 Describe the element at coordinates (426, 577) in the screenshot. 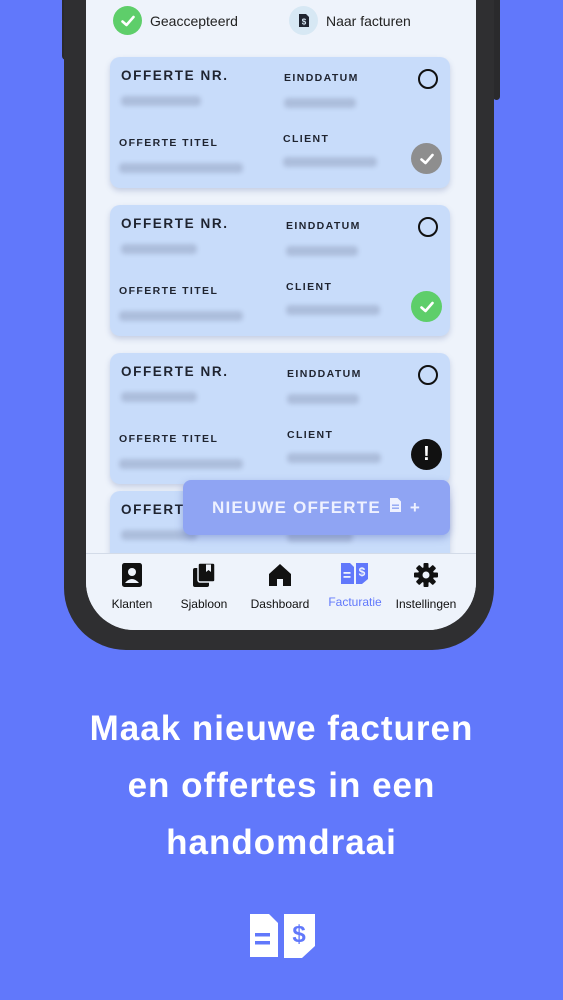

I see `gear-icon` at that location.